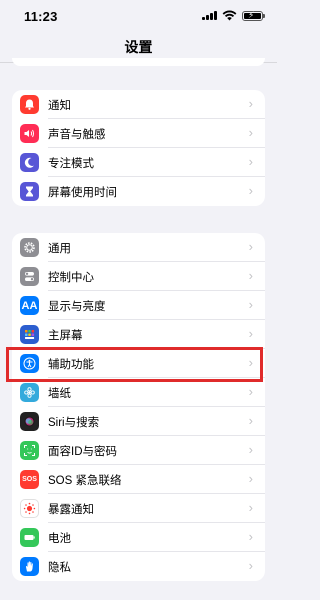 The image size is (320, 600). Describe the element at coordinates (138, 247) in the screenshot. I see `settings-row-gear: 通用 ›` at that location.